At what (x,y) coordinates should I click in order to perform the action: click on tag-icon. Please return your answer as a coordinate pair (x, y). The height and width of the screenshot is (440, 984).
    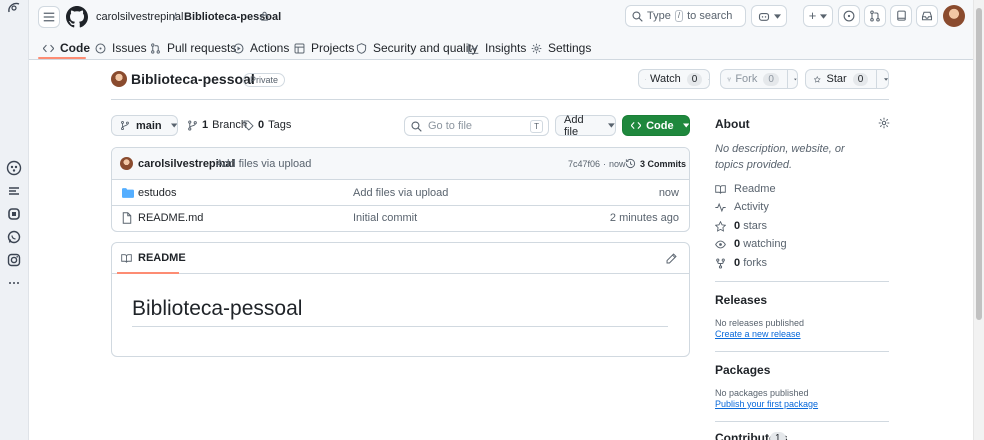
    Looking at the image, I should click on (248, 125).